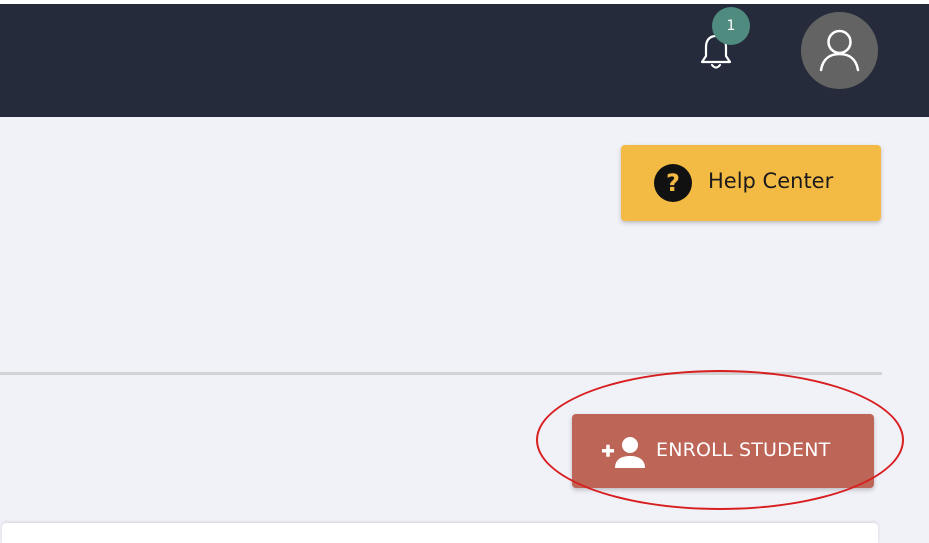 This screenshot has height=543, width=929. What do you see at coordinates (720, 440) in the screenshot?
I see `highlight-circle-annotation` at bounding box center [720, 440].